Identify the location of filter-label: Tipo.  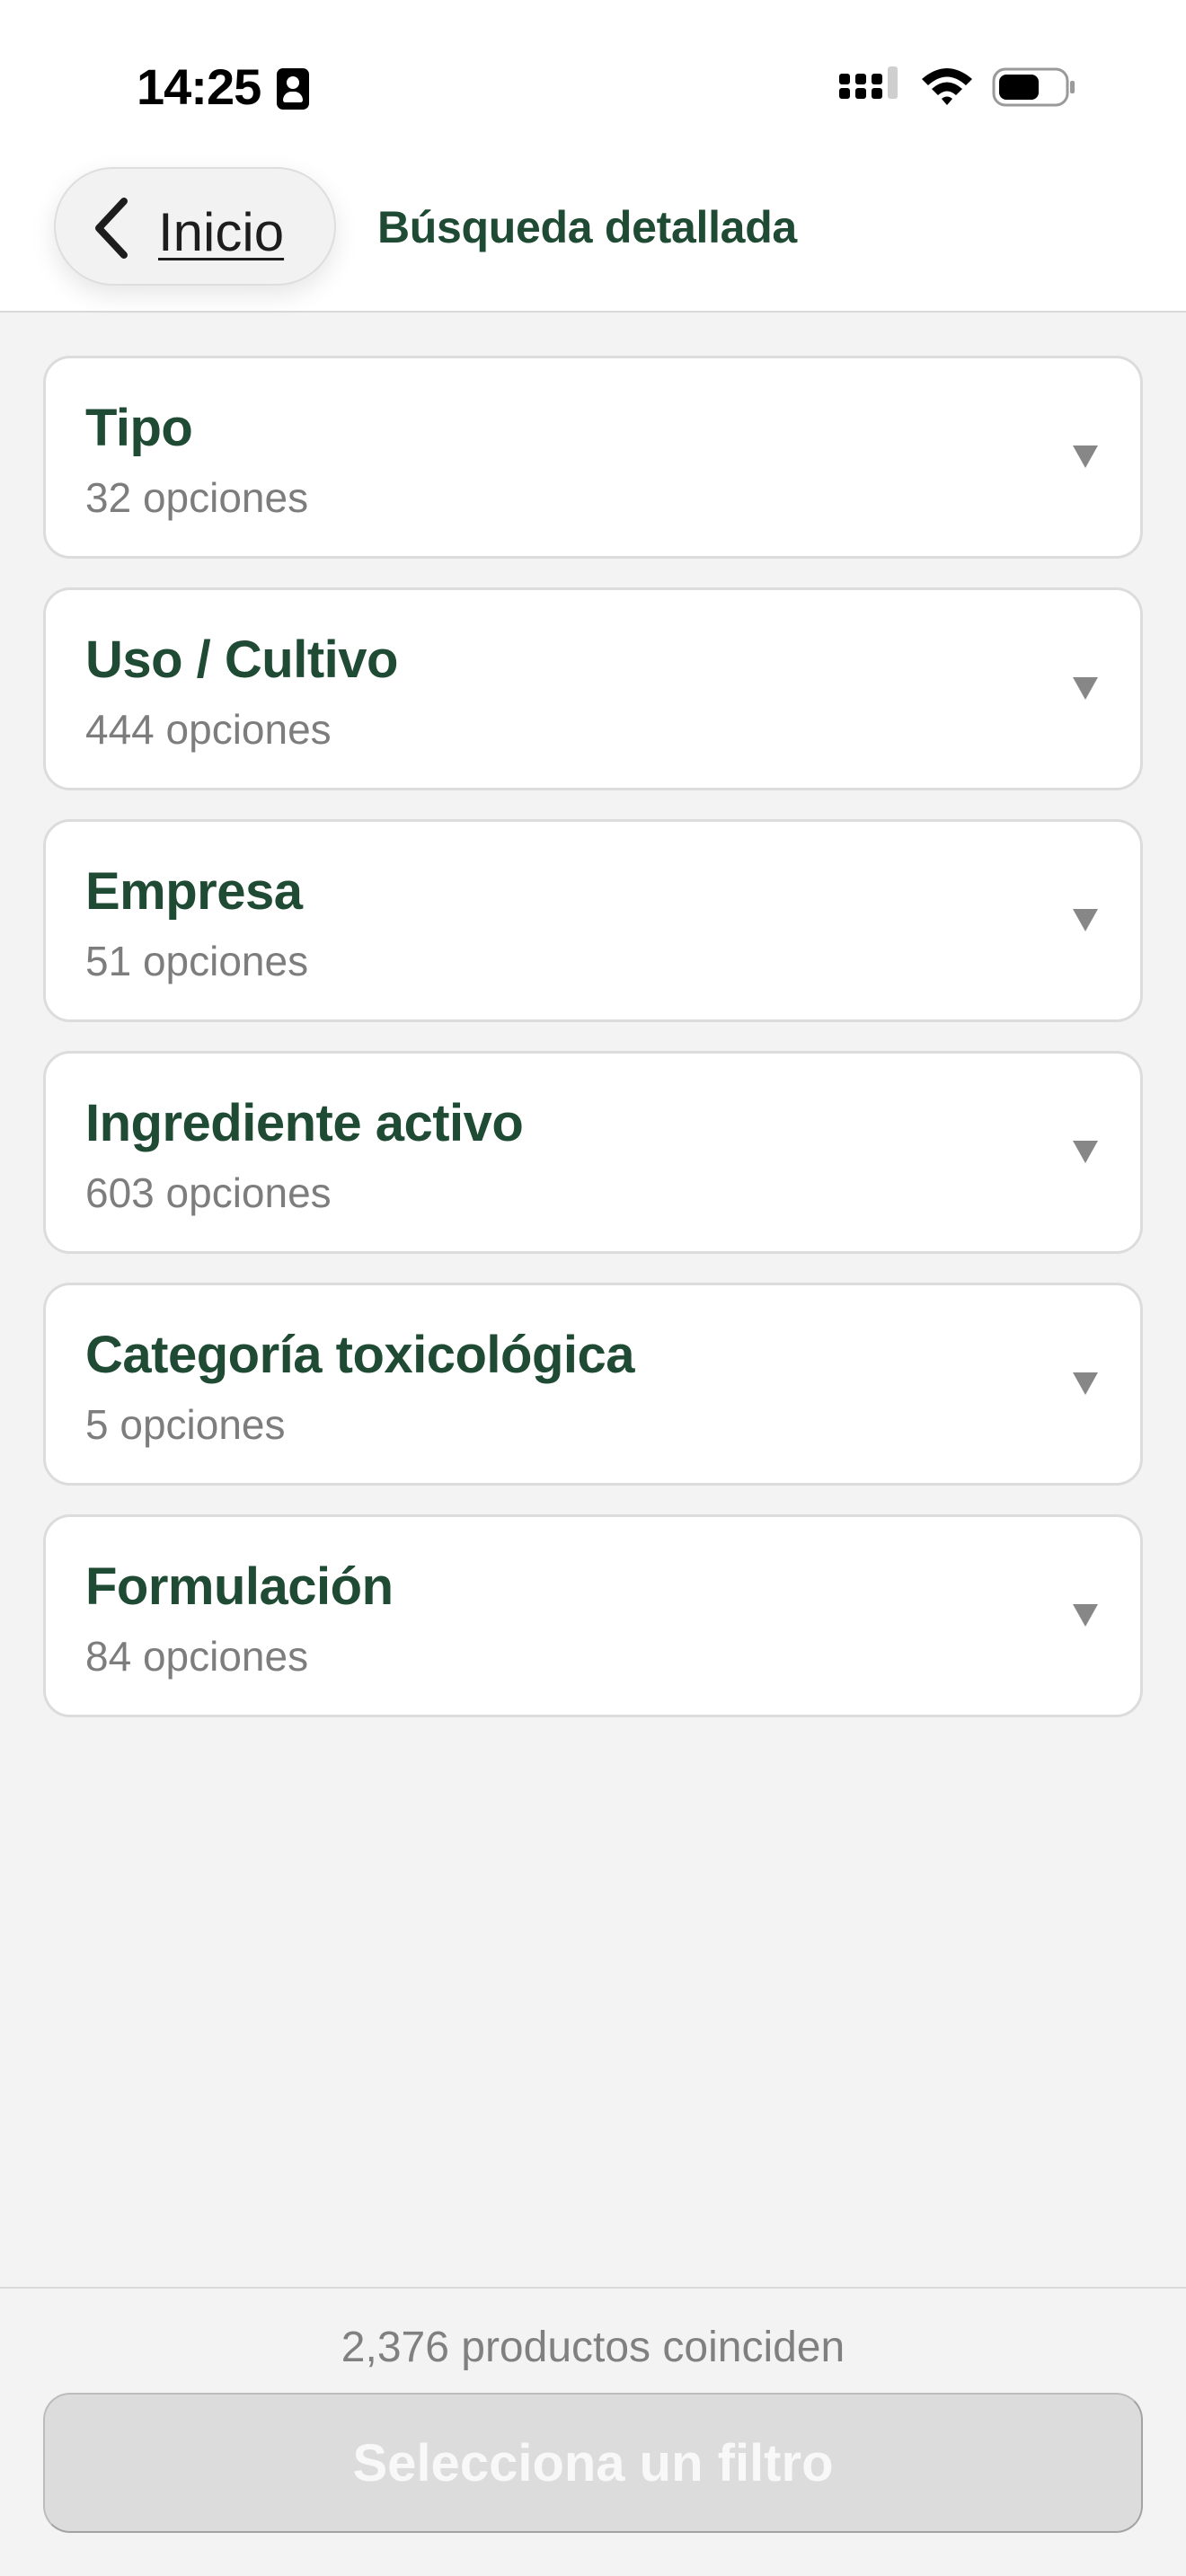
(139, 428).